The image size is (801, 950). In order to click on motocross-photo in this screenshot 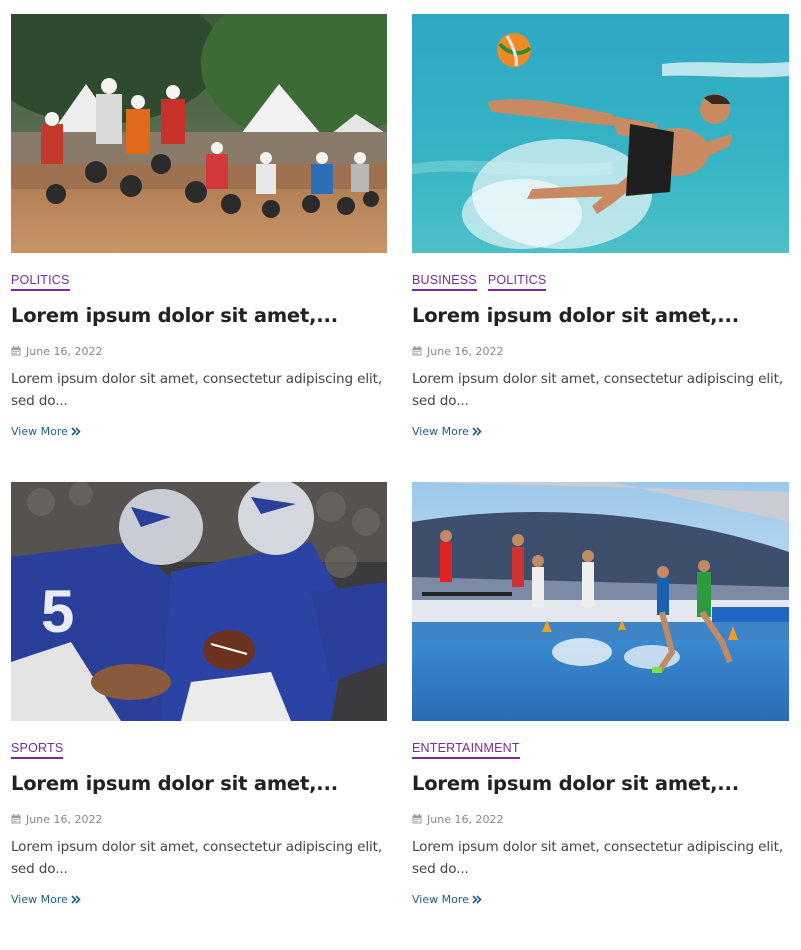, I will do `click(199, 133)`.